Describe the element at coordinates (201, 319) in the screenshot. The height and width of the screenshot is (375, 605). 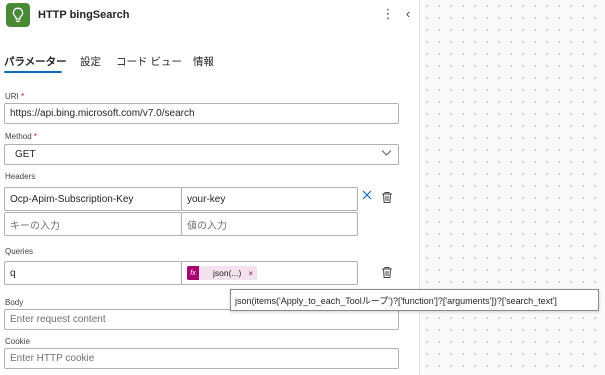
I see `body-input: Enter request content` at that location.